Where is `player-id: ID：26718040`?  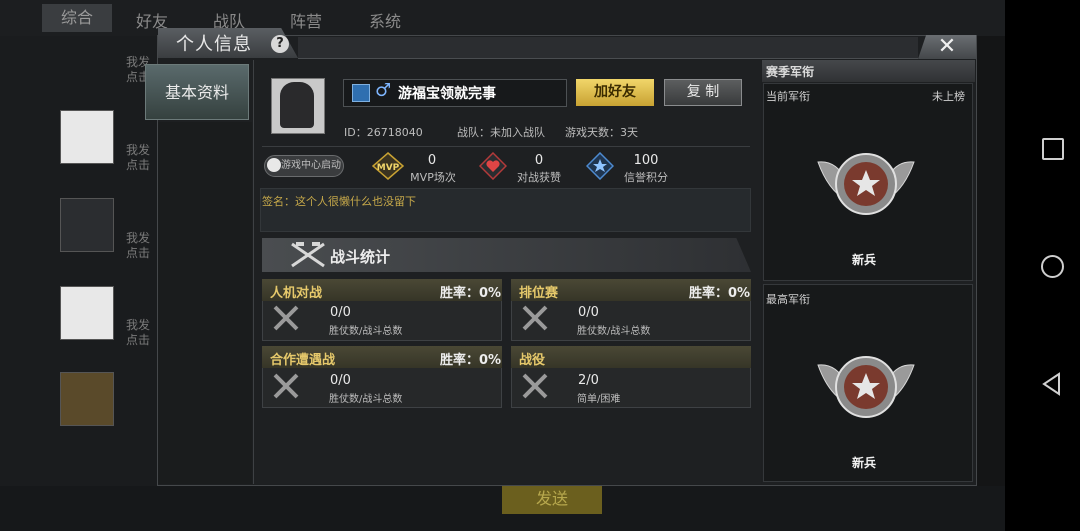
player-id: ID：26718040 is located at coordinates (383, 132).